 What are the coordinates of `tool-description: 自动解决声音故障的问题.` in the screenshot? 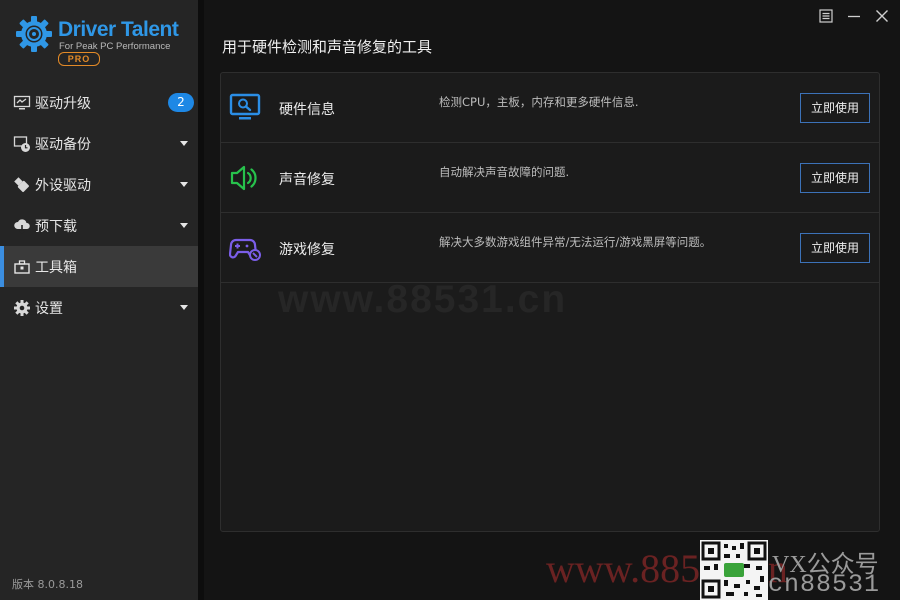 It's located at (504, 172).